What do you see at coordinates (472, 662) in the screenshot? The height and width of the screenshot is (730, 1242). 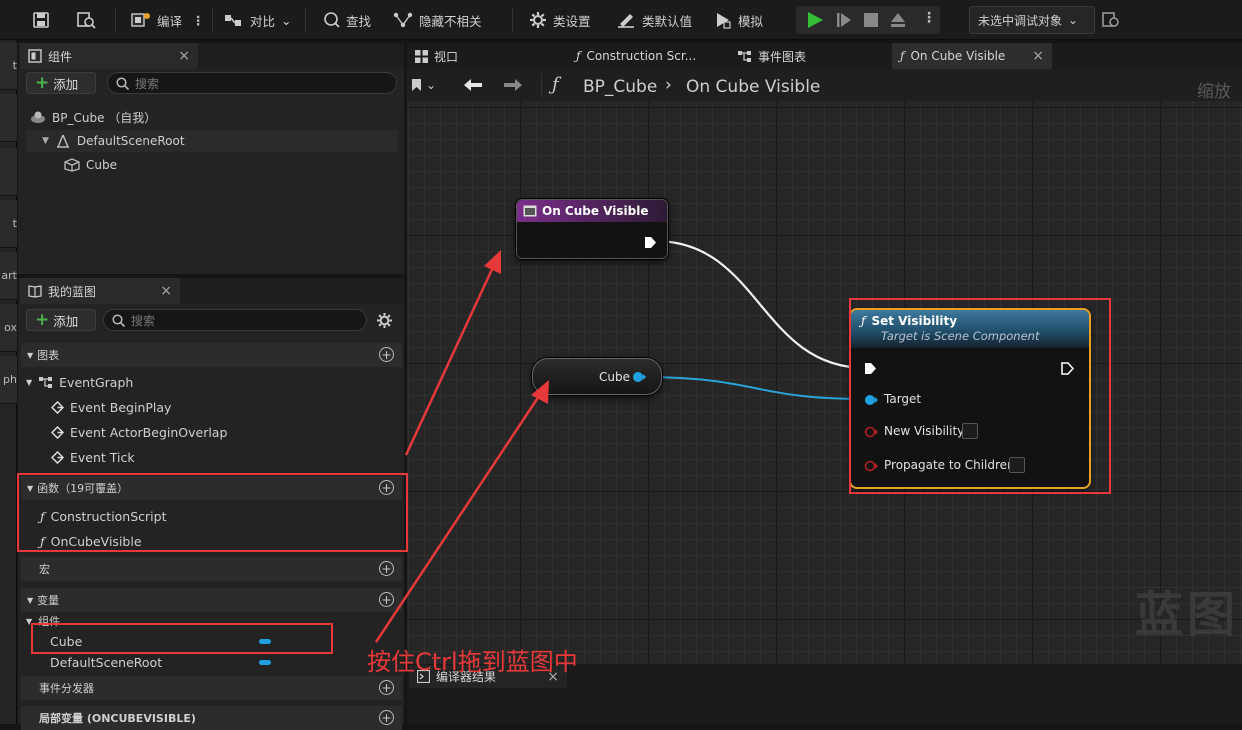 I see `annotation-instruction: 按住Ctrl拖到蓝图中` at bounding box center [472, 662].